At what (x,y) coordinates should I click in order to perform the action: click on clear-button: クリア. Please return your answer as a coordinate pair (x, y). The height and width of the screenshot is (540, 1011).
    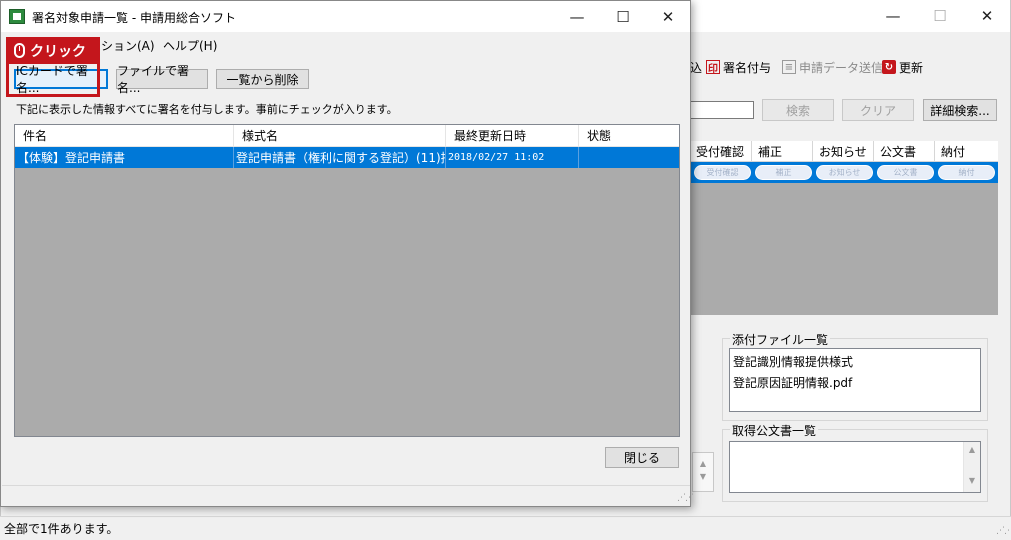
    Looking at the image, I should click on (878, 110).